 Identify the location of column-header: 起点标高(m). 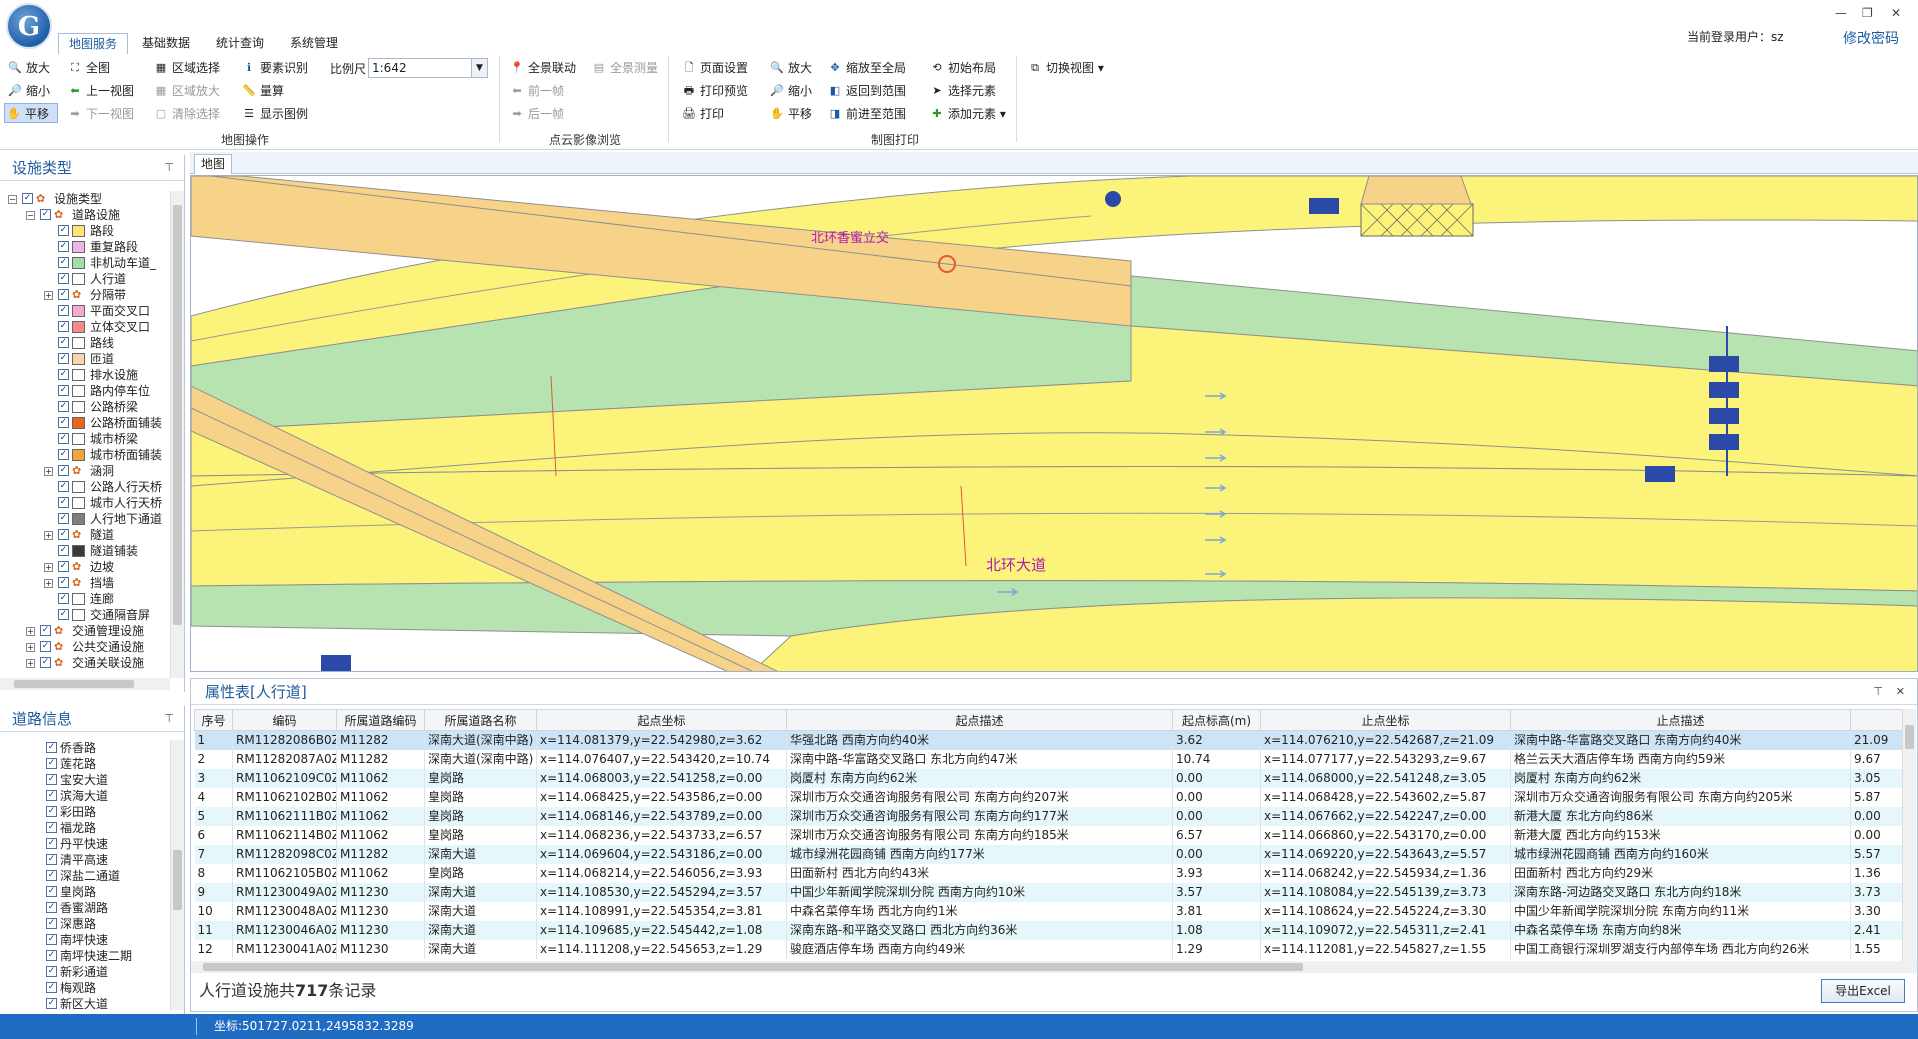
(1216, 720).